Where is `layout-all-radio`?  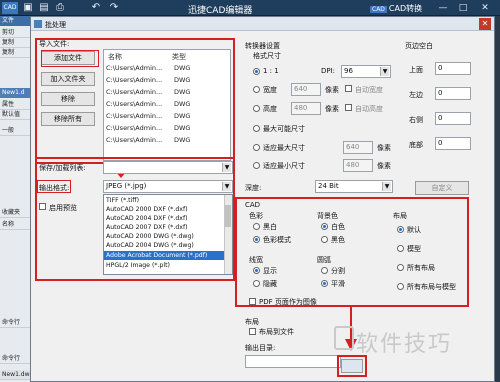
layout-all-radio is located at coordinates (400, 267).